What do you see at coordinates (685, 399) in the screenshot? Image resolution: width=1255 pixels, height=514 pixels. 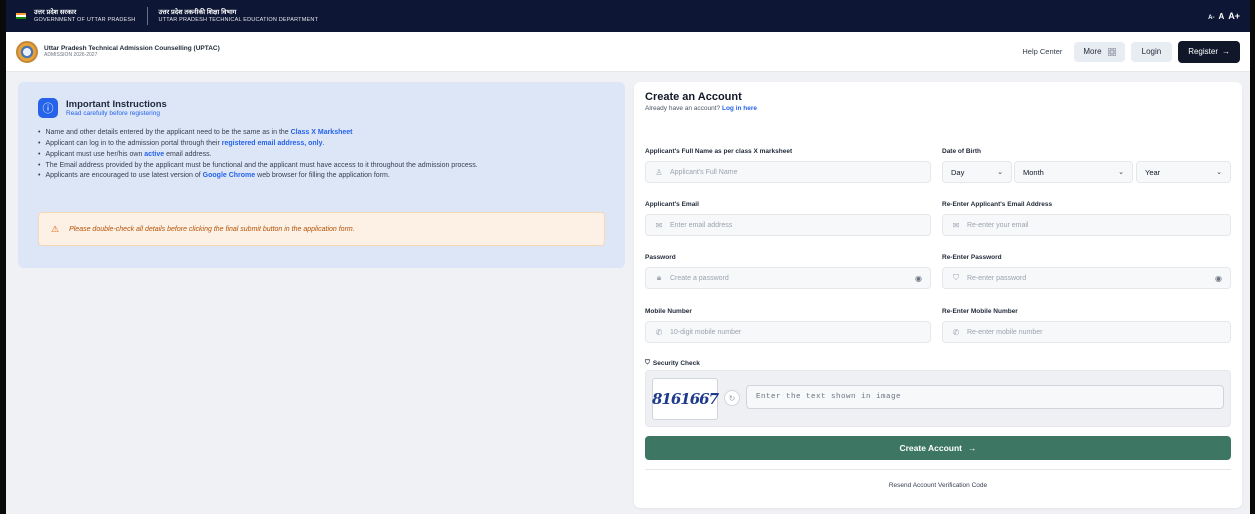 I see `captcha-image: 8161667` at bounding box center [685, 399].